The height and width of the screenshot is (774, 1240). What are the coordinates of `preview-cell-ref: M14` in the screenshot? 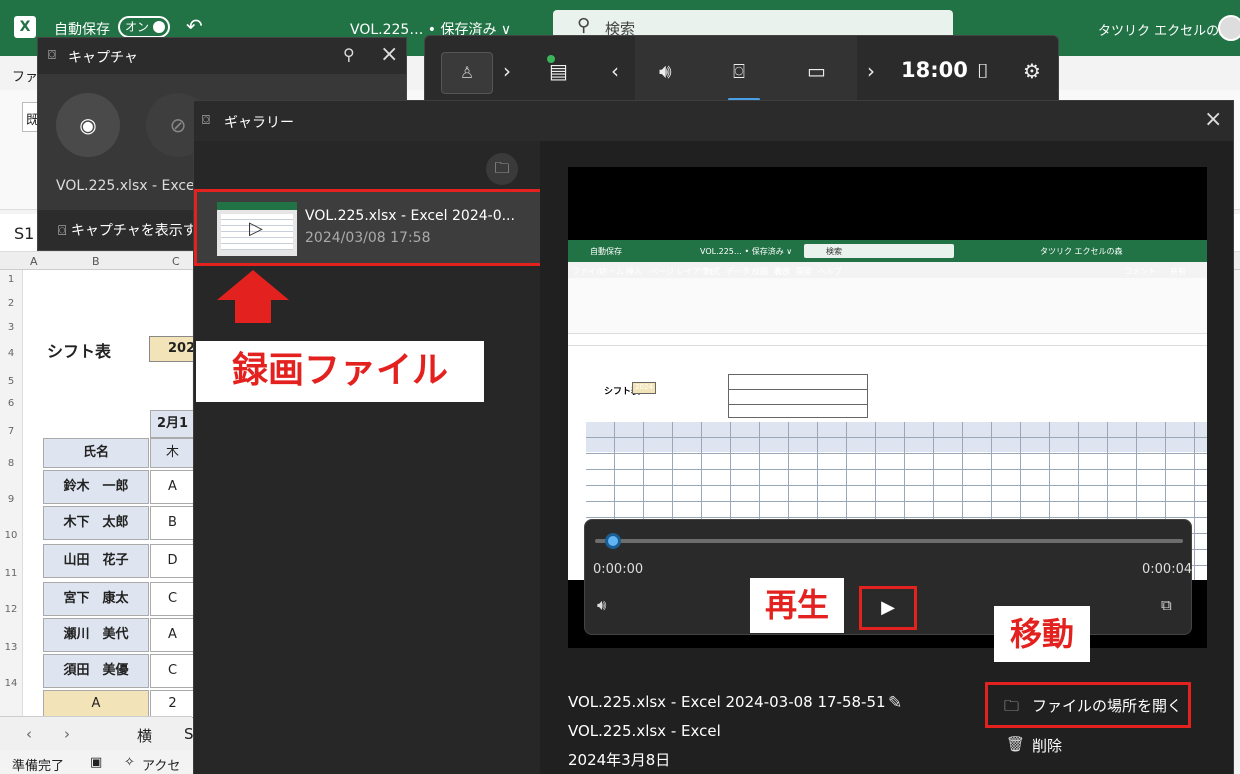 It's located at (579, 339).